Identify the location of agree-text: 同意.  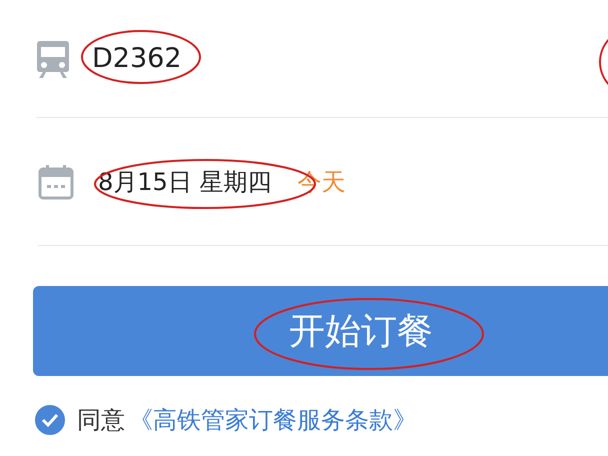
(101, 420).